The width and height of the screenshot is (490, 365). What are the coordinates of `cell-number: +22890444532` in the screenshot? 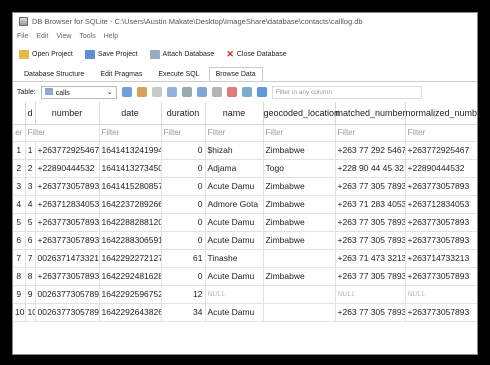 It's located at (67, 168).